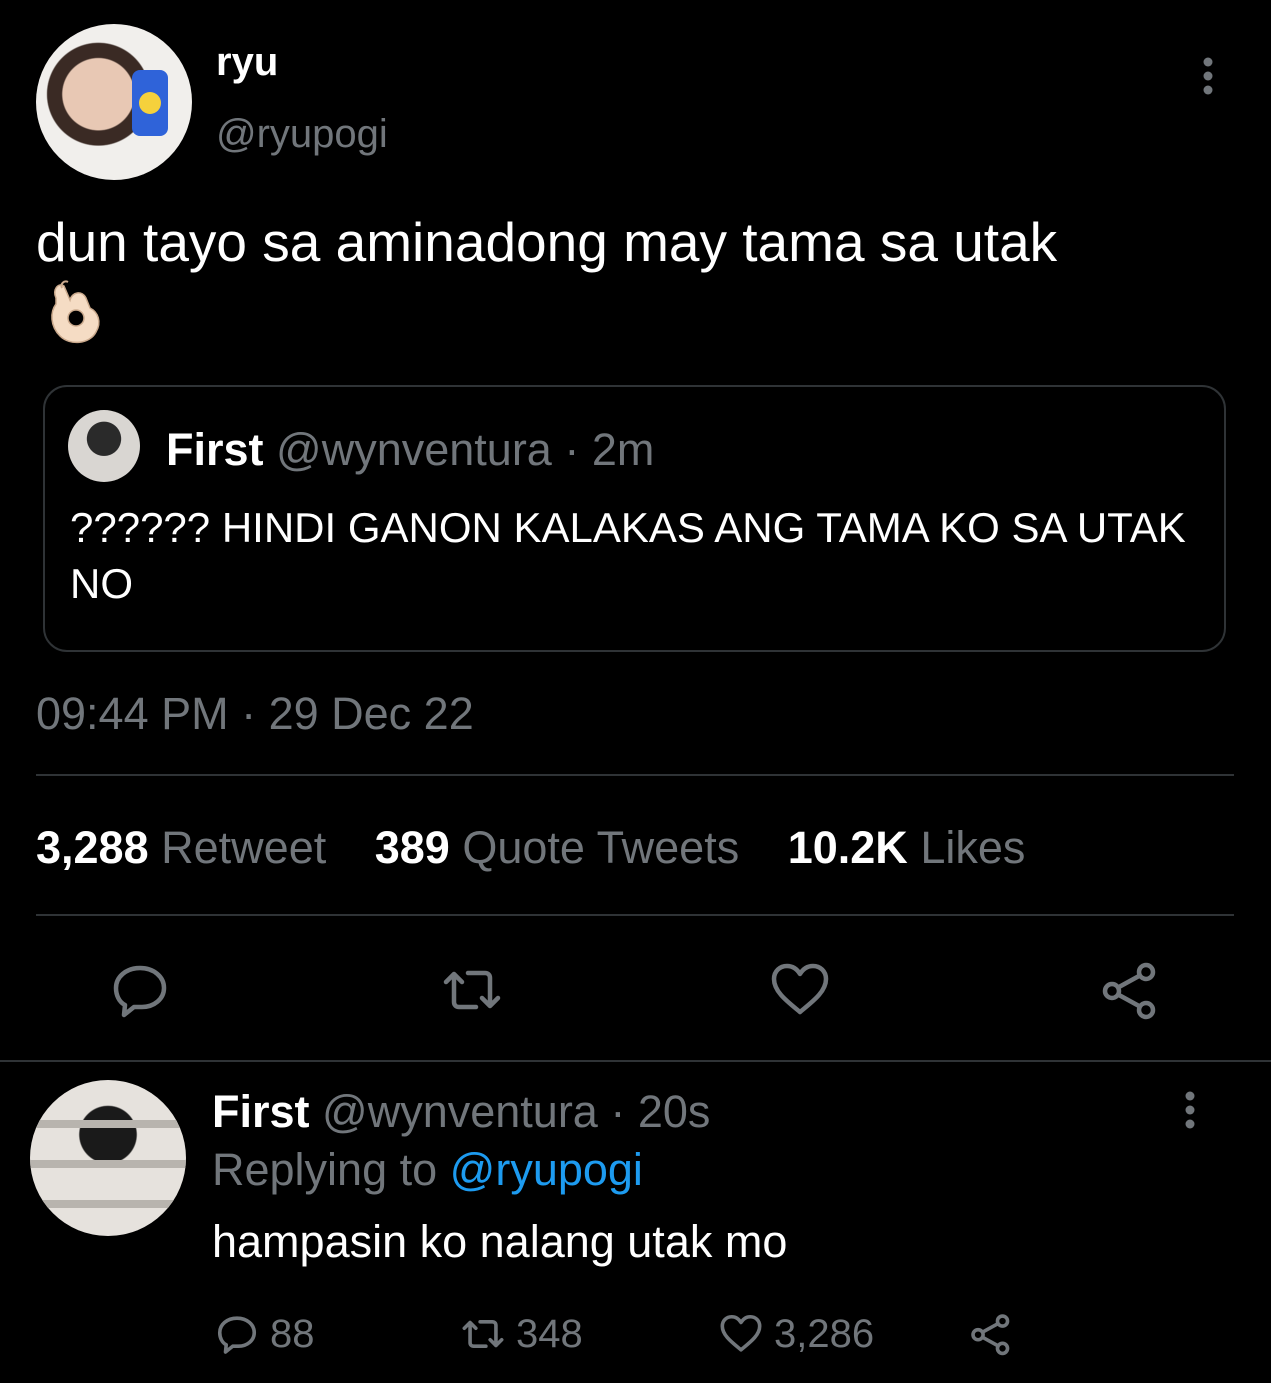  I want to click on reply-like-count: 3,286, so click(824, 1333).